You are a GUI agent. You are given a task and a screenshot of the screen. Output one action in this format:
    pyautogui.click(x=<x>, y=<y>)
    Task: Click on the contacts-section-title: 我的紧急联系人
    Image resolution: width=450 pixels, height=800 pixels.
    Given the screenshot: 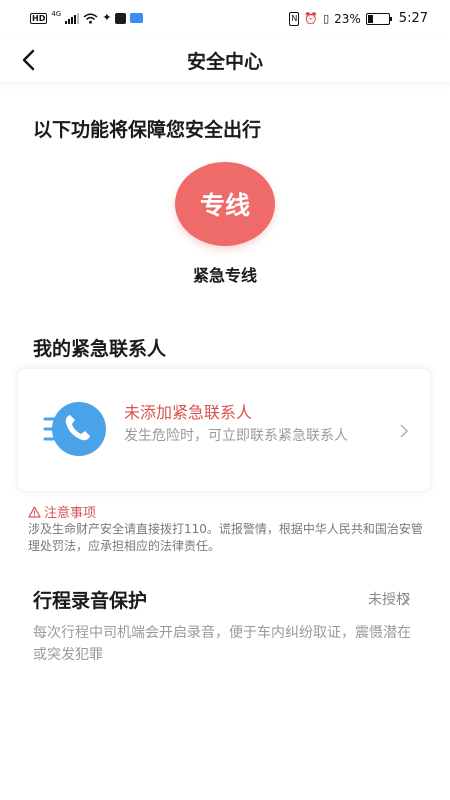 What is the action you would take?
    pyautogui.click(x=100, y=349)
    